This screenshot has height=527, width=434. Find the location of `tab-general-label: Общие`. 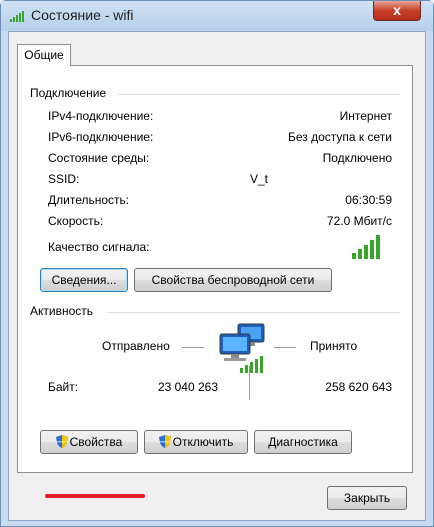

tab-general-label: Общие is located at coordinates (44, 55).